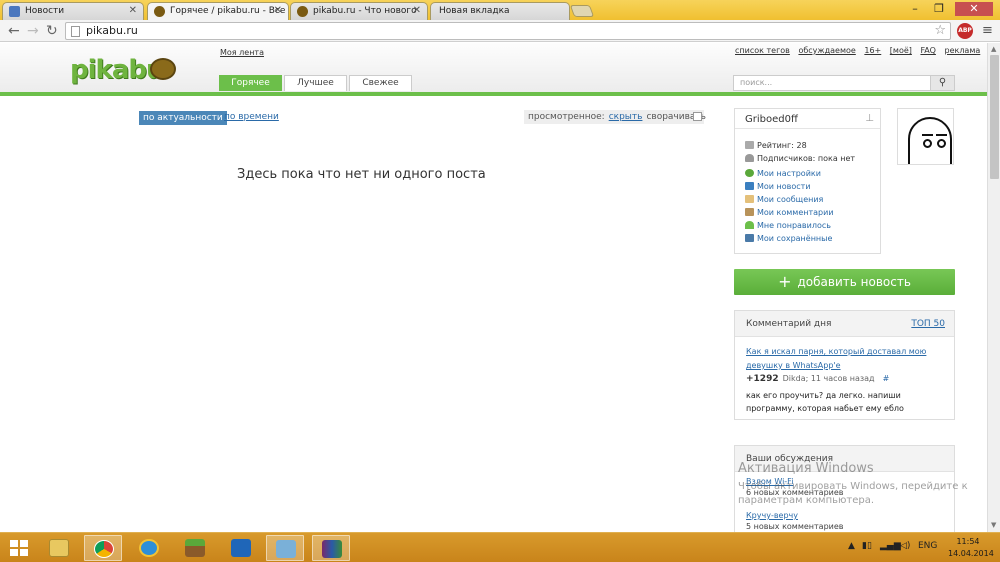  Describe the element at coordinates (14, 31) in the screenshot. I see `back-arrow-icon: ←` at that location.